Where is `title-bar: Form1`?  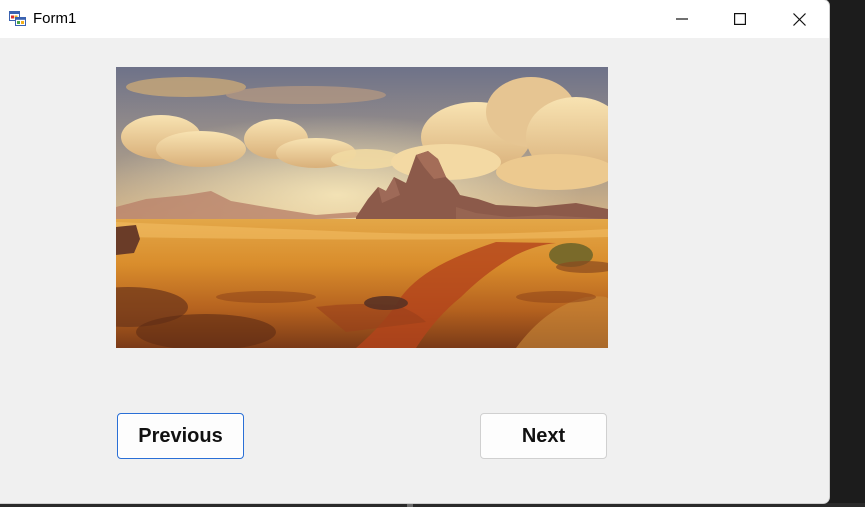 title-bar: Form1 is located at coordinates (414, 19).